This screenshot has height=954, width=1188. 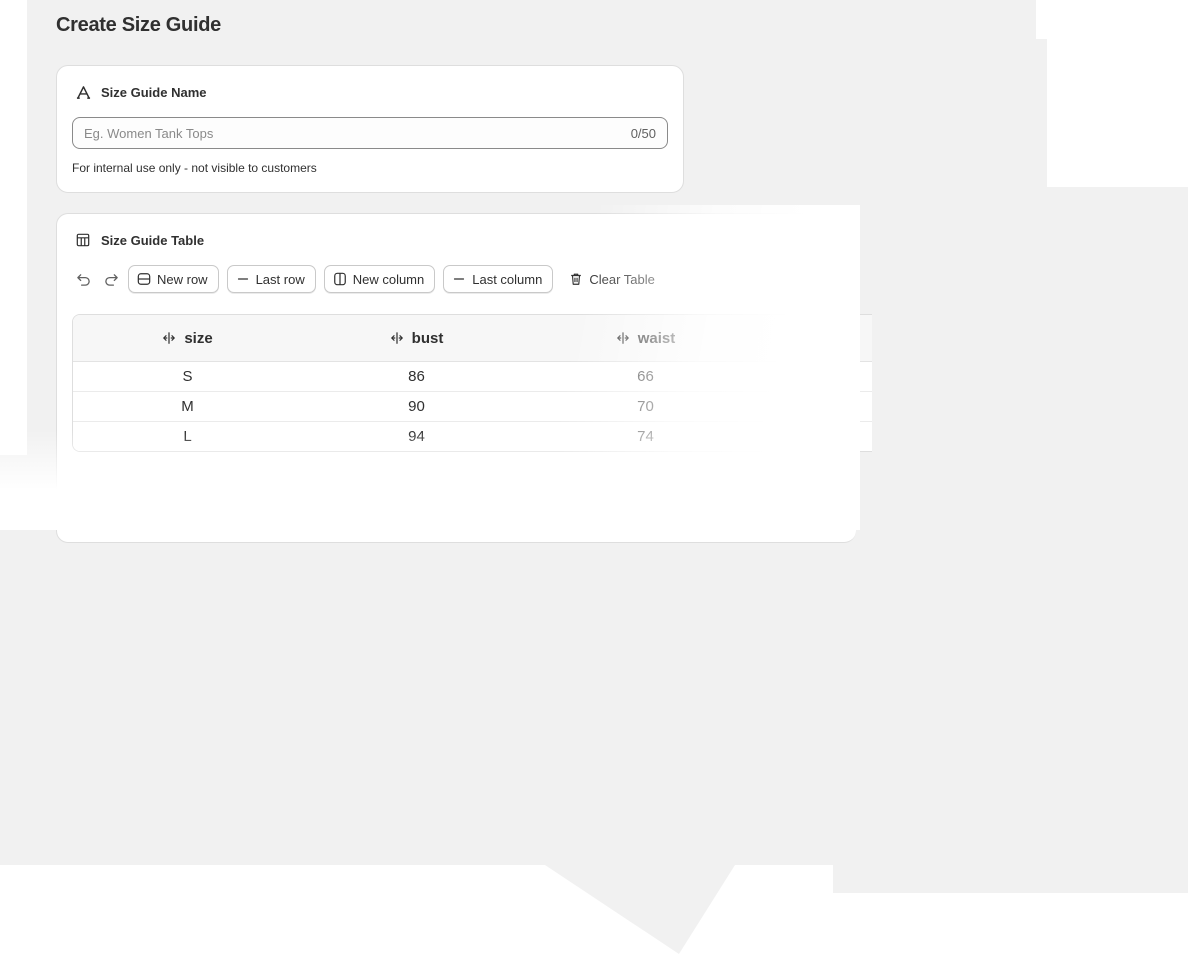 What do you see at coordinates (940, 879) in the screenshot?
I see `page-background-bottom` at bounding box center [940, 879].